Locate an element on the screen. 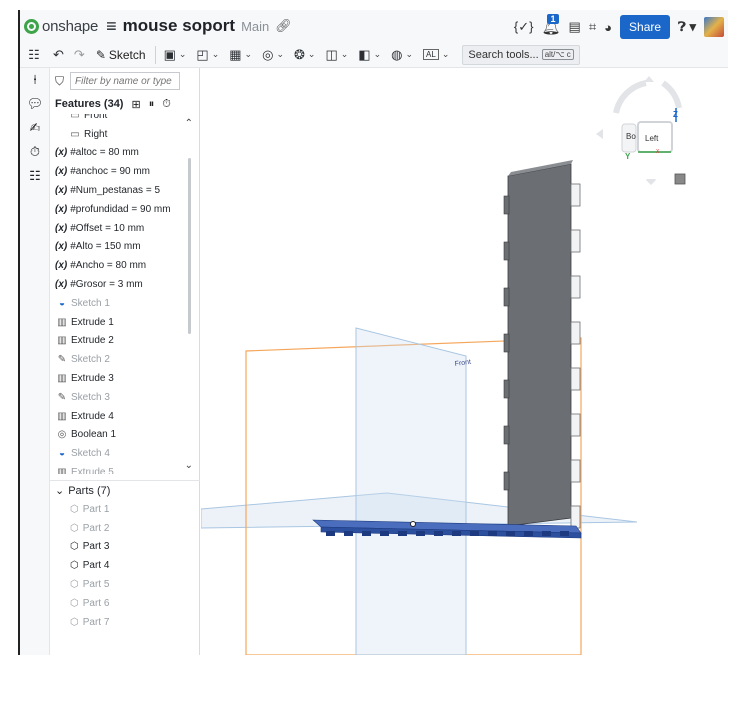 This screenshot has height=704, width=745. share-button: Share is located at coordinates (645, 27).